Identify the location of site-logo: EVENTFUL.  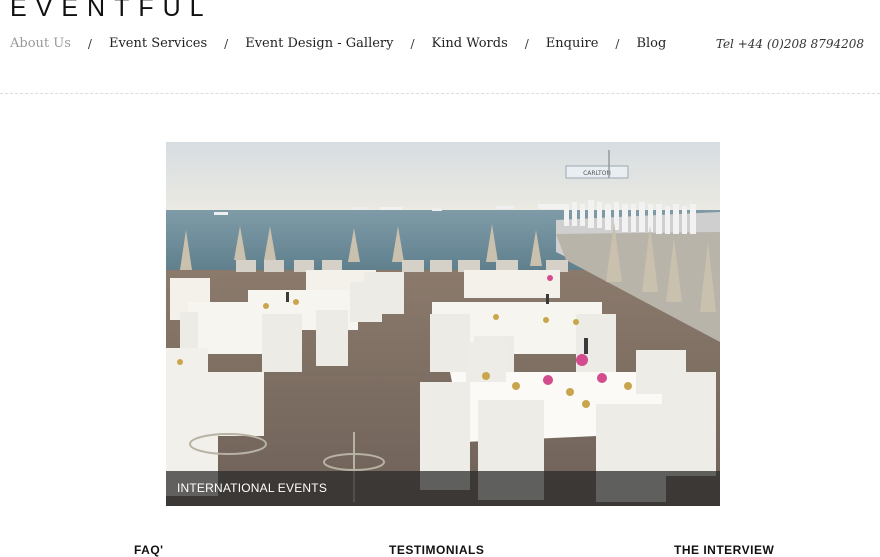
(111, 11).